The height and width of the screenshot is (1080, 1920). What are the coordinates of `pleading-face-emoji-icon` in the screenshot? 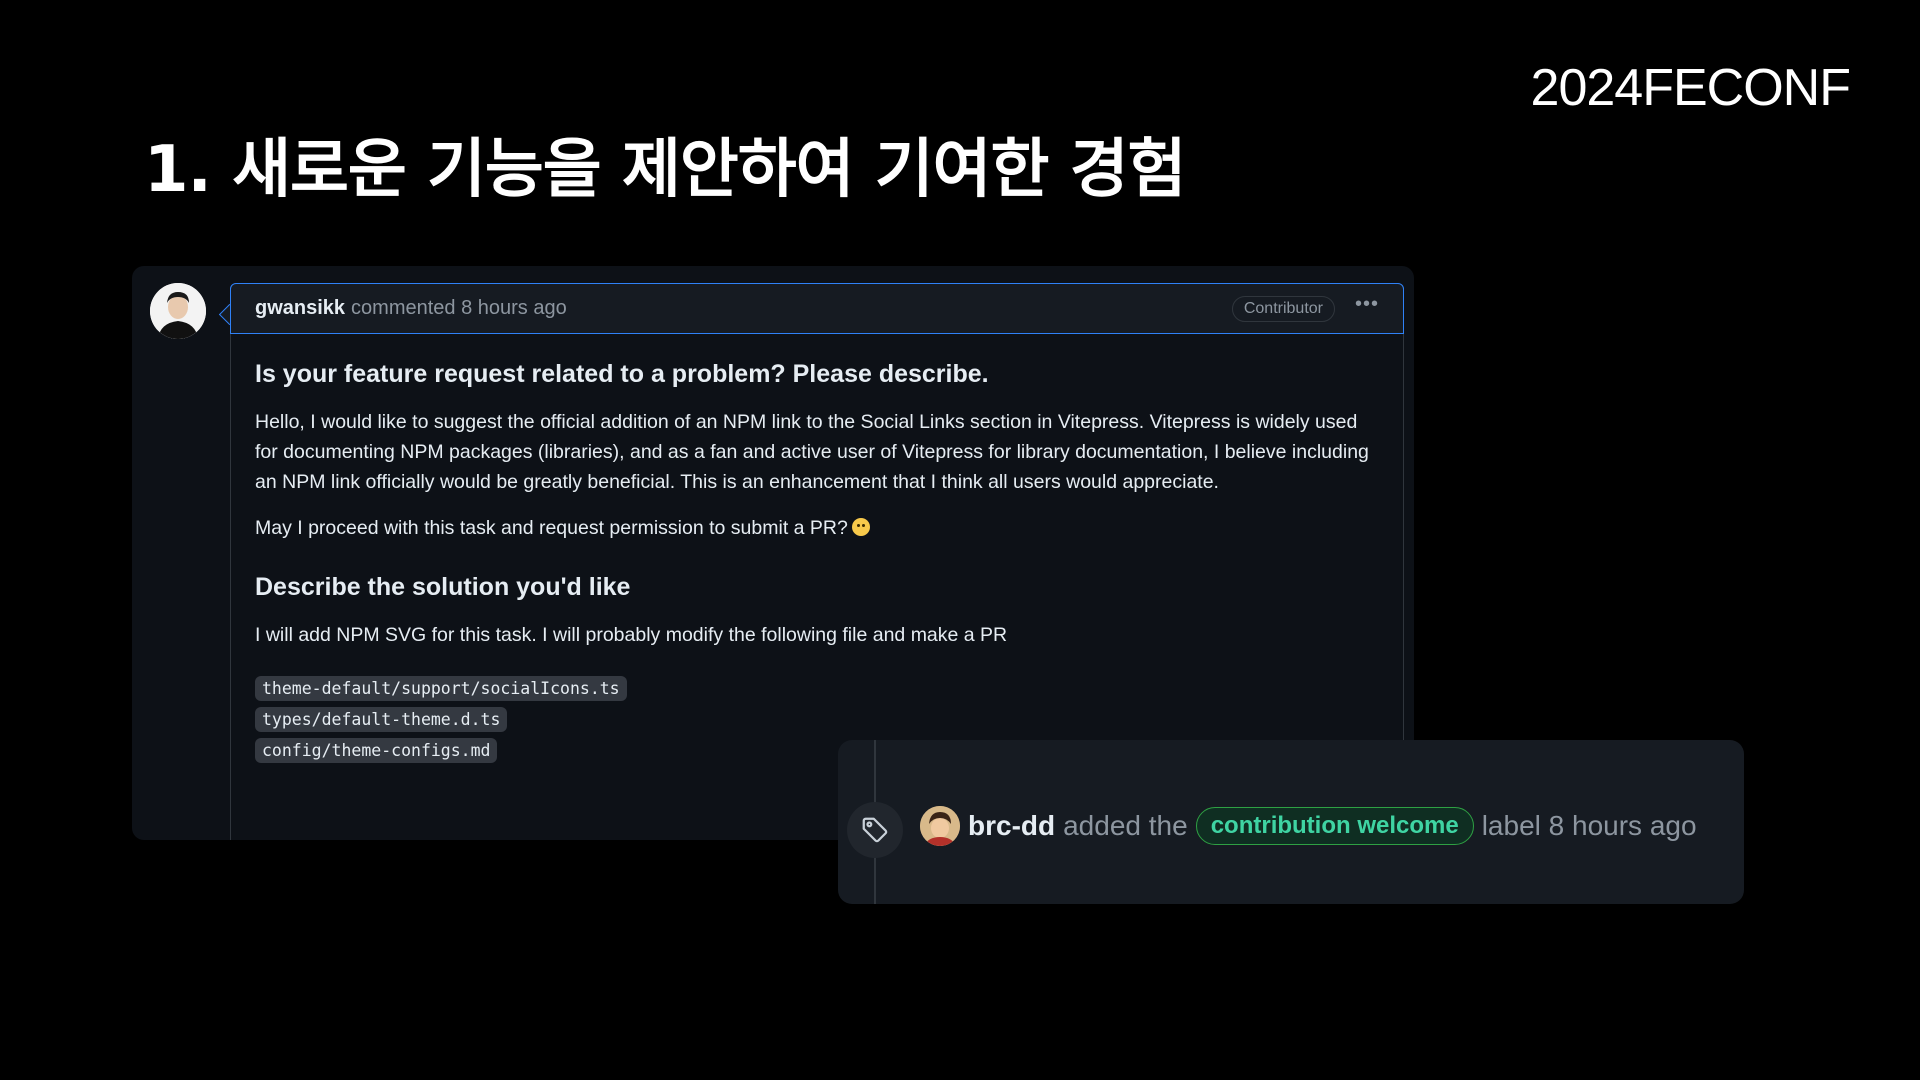 It's located at (860, 527).